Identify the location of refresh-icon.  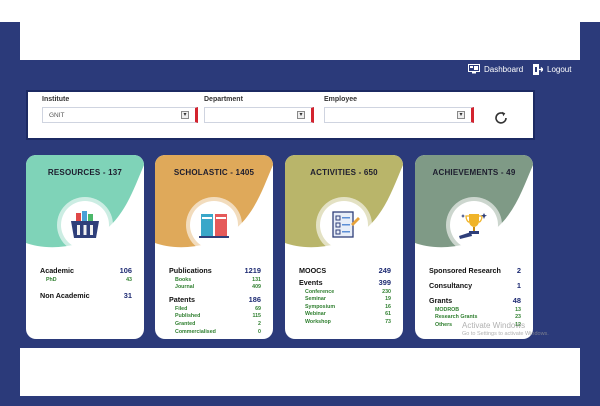
(501, 118).